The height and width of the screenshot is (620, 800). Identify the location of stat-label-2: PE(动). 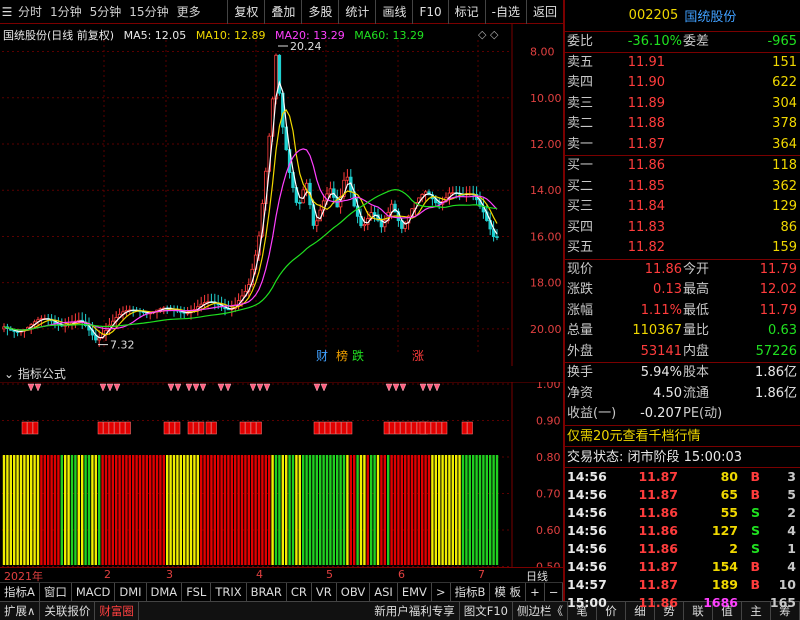
(703, 413).